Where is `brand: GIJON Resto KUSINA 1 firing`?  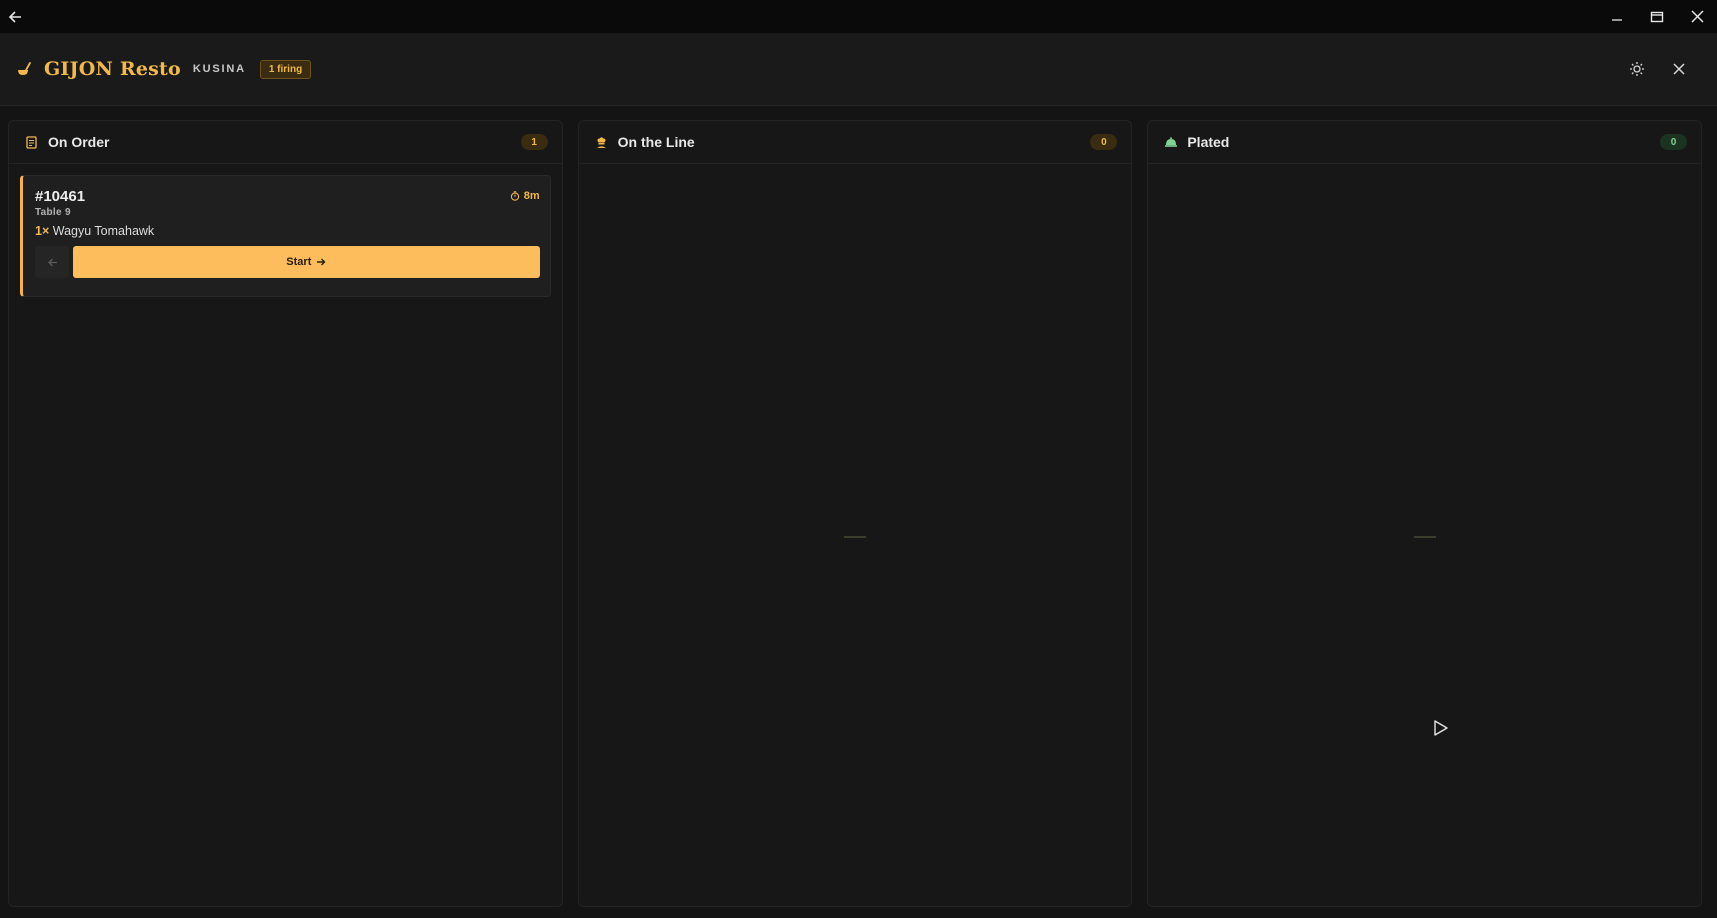
brand: GIJON Resto KUSINA 1 firing is located at coordinates (164, 69).